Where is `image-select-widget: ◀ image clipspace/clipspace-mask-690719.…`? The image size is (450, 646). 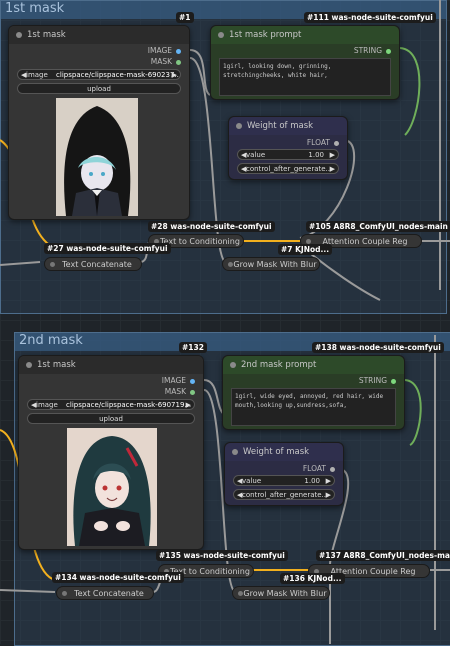 image-select-widget: ◀ image clipspace/clipspace-mask-690719.… is located at coordinates (111, 404).